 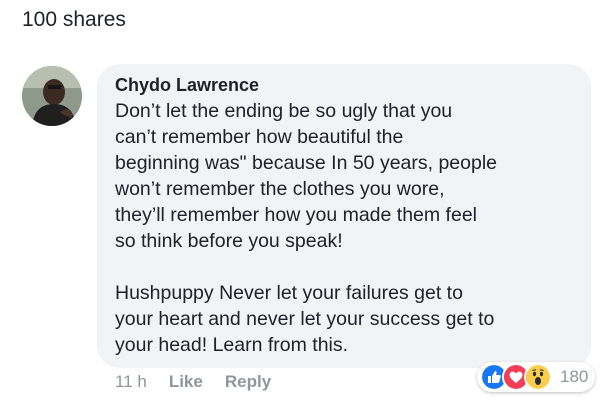 I want to click on wow-icon, so click(x=538, y=377).